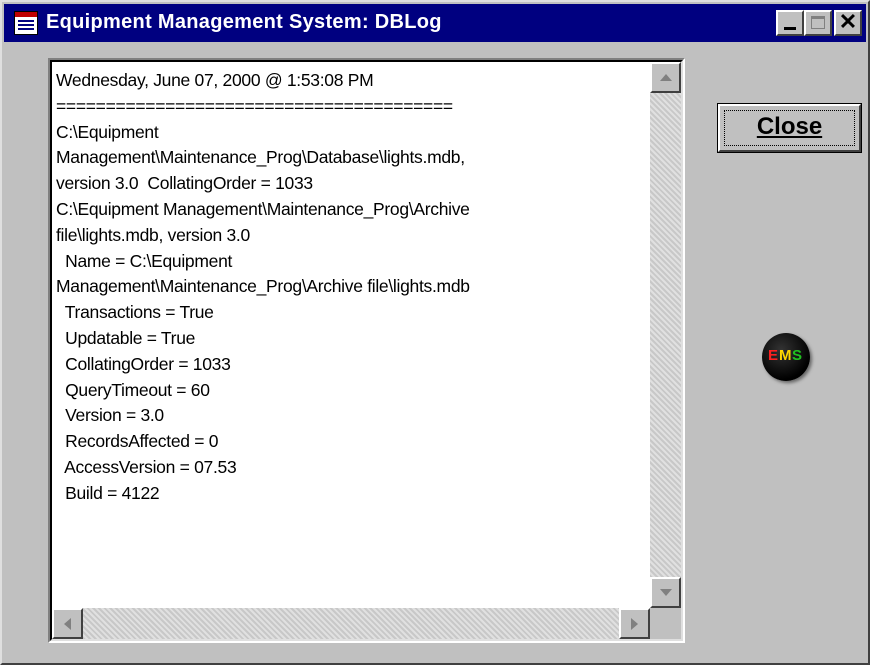 Image resolution: width=870 pixels, height=665 pixels. I want to click on log-line: Build = 4122, so click(108, 492).